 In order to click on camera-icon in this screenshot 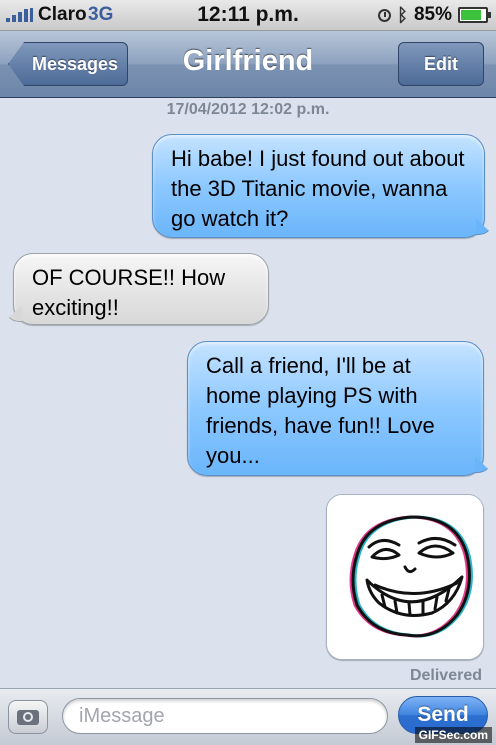, I will do `click(28, 717)`.